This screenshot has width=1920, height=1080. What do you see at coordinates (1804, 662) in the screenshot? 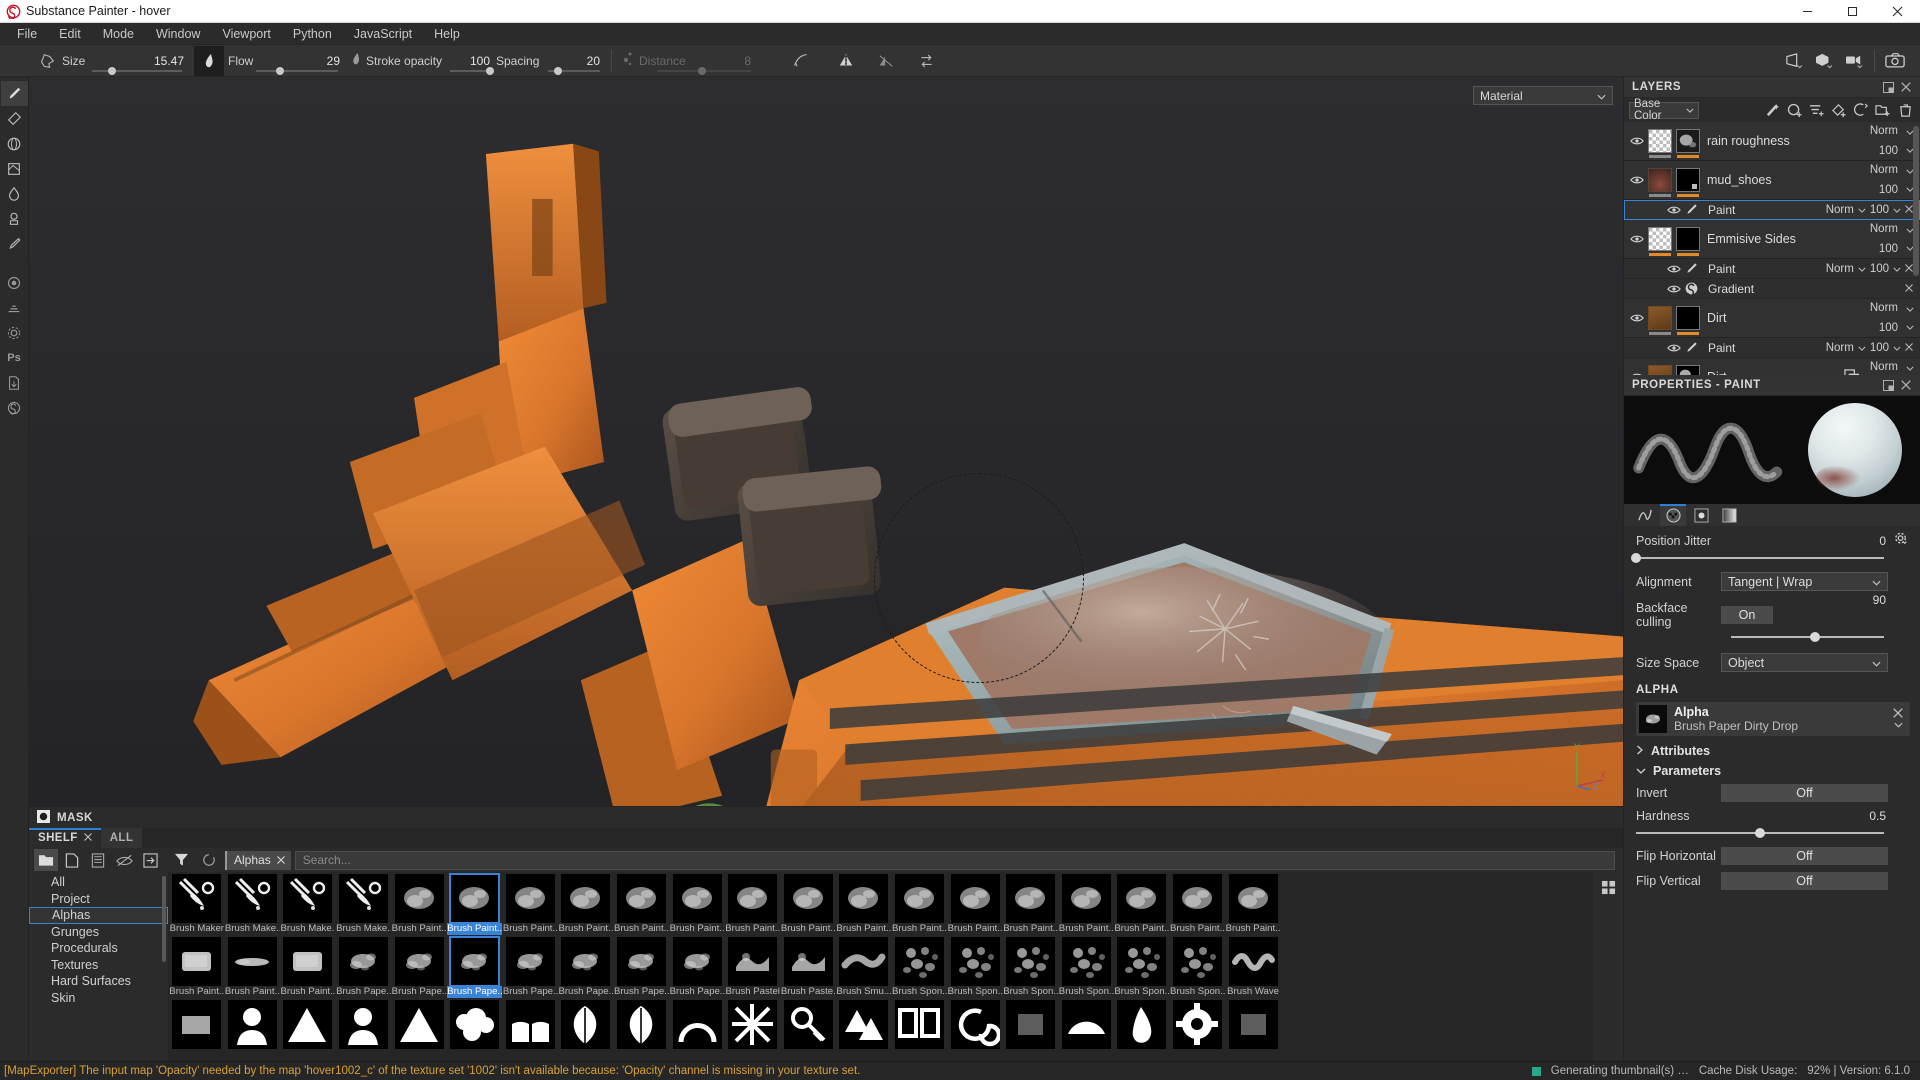
I see `size-space-dropdown: Object` at bounding box center [1804, 662].